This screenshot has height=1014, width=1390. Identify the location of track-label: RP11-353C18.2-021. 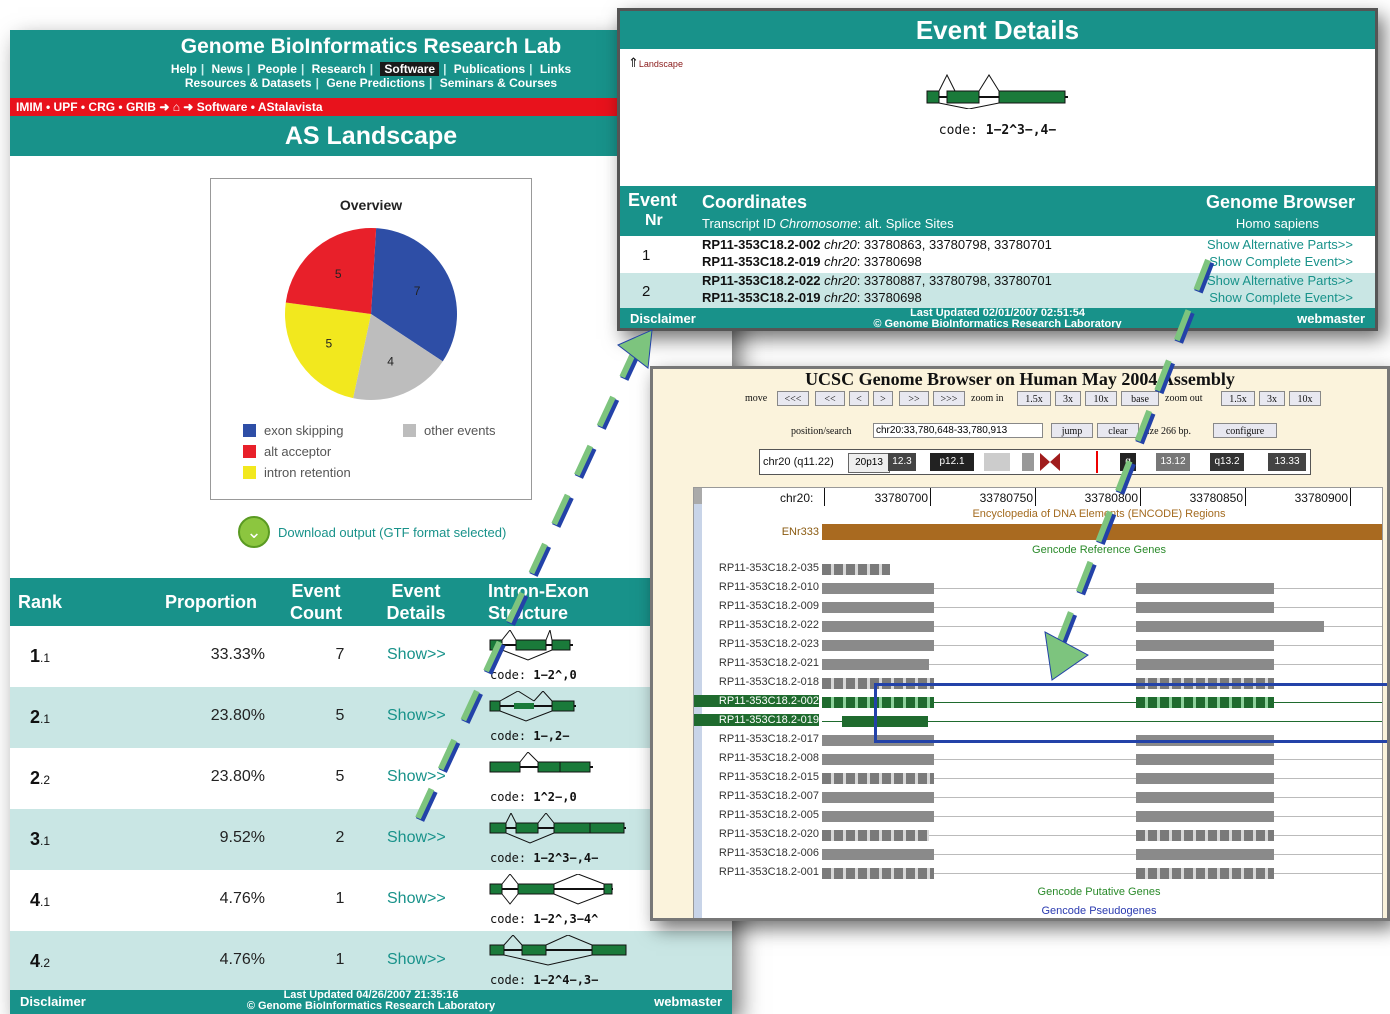
(756, 663).